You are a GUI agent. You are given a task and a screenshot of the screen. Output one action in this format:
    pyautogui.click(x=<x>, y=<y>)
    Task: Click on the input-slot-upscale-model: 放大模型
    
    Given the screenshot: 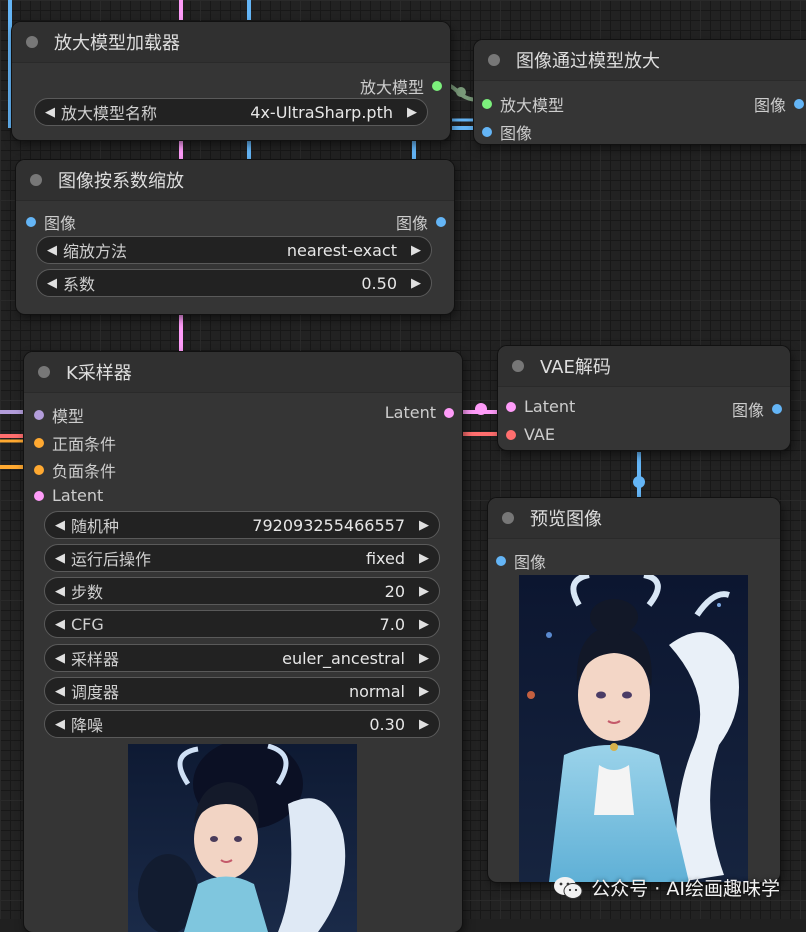 What is the action you would take?
    pyautogui.click(x=523, y=104)
    